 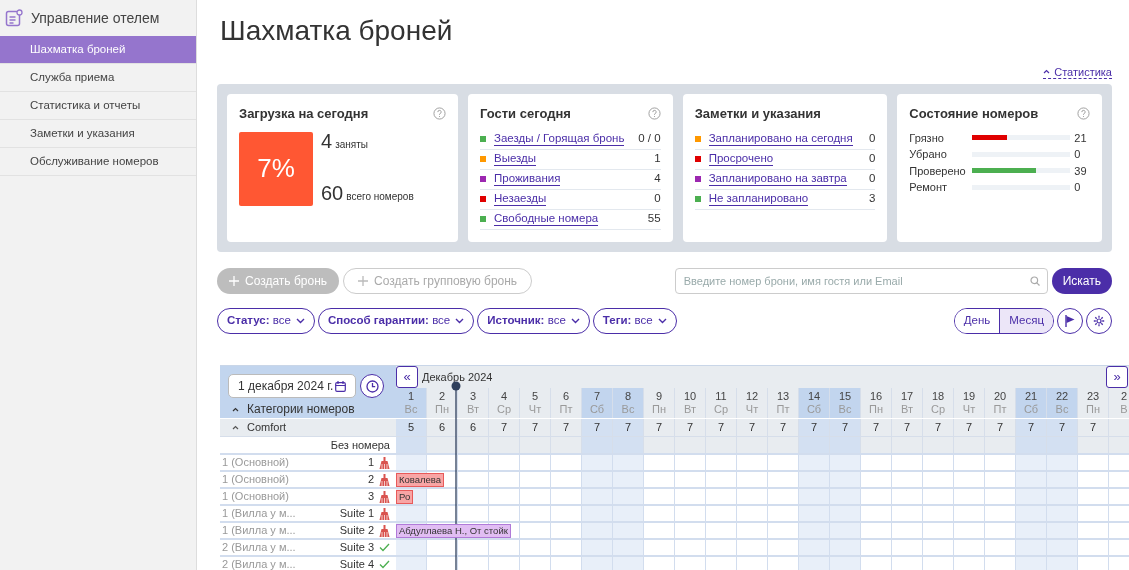 What do you see at coordinates (1099, 321) in the screenshot?
I see `settings-icon` at bounding box center [1099, 321].